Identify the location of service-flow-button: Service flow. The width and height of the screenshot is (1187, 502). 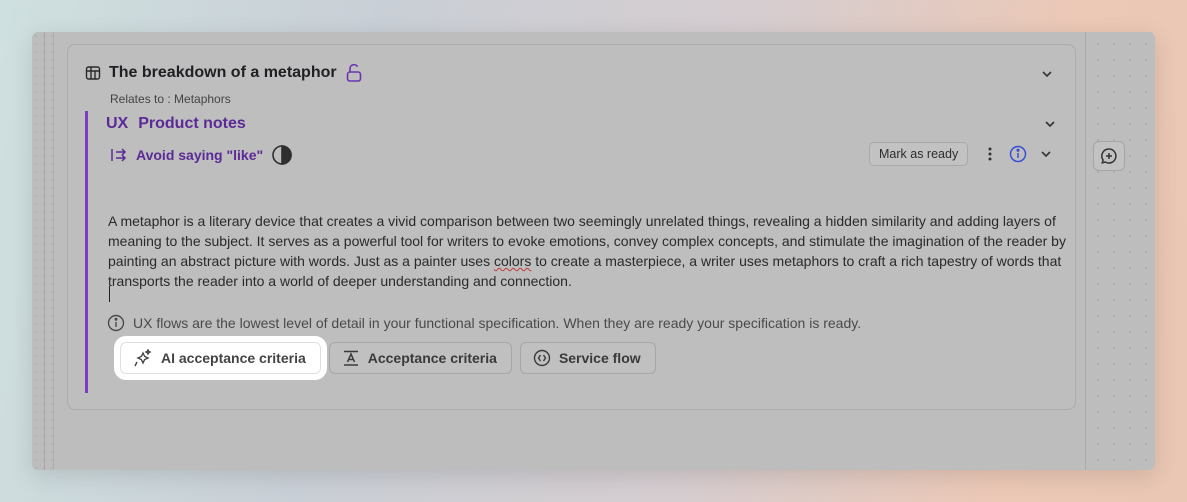
(587, 358).